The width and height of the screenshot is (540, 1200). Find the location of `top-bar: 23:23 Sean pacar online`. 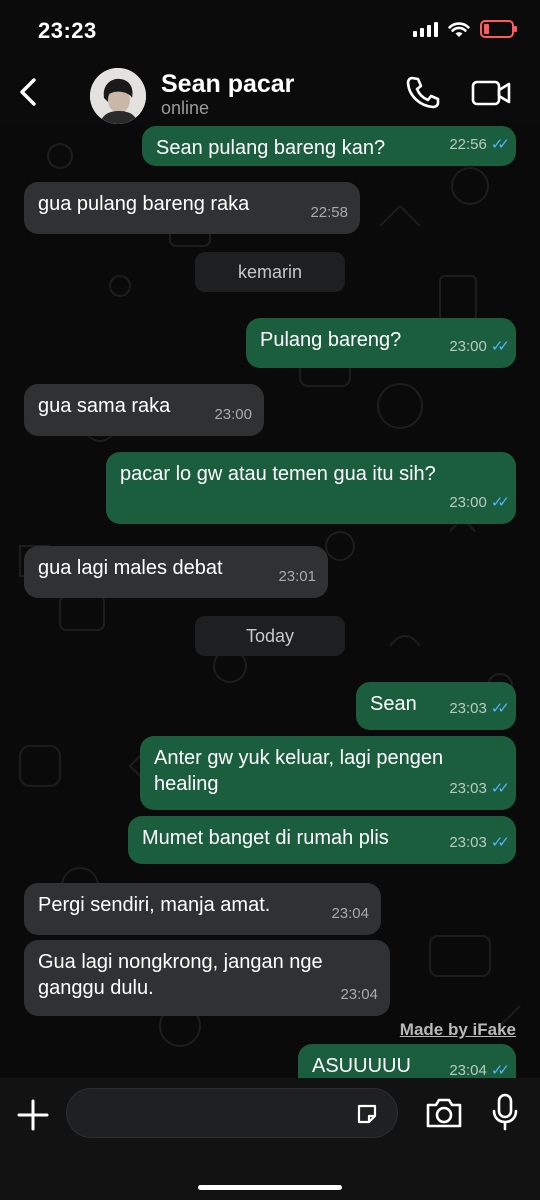

top-bar: 23:23 Sean pacar online is located at coordinates (270, 63).